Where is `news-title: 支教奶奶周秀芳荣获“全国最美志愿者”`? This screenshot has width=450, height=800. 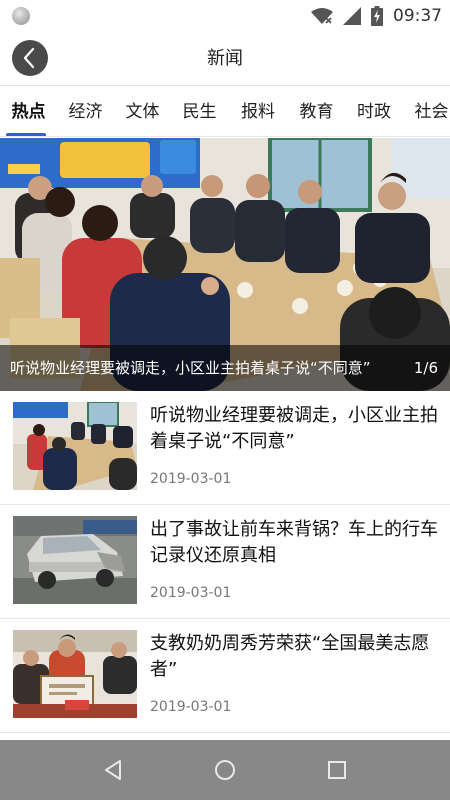 news-title: 支教奶奶周秀芳荣获“全国最美志愿者” is located at coordinates (290, 656).